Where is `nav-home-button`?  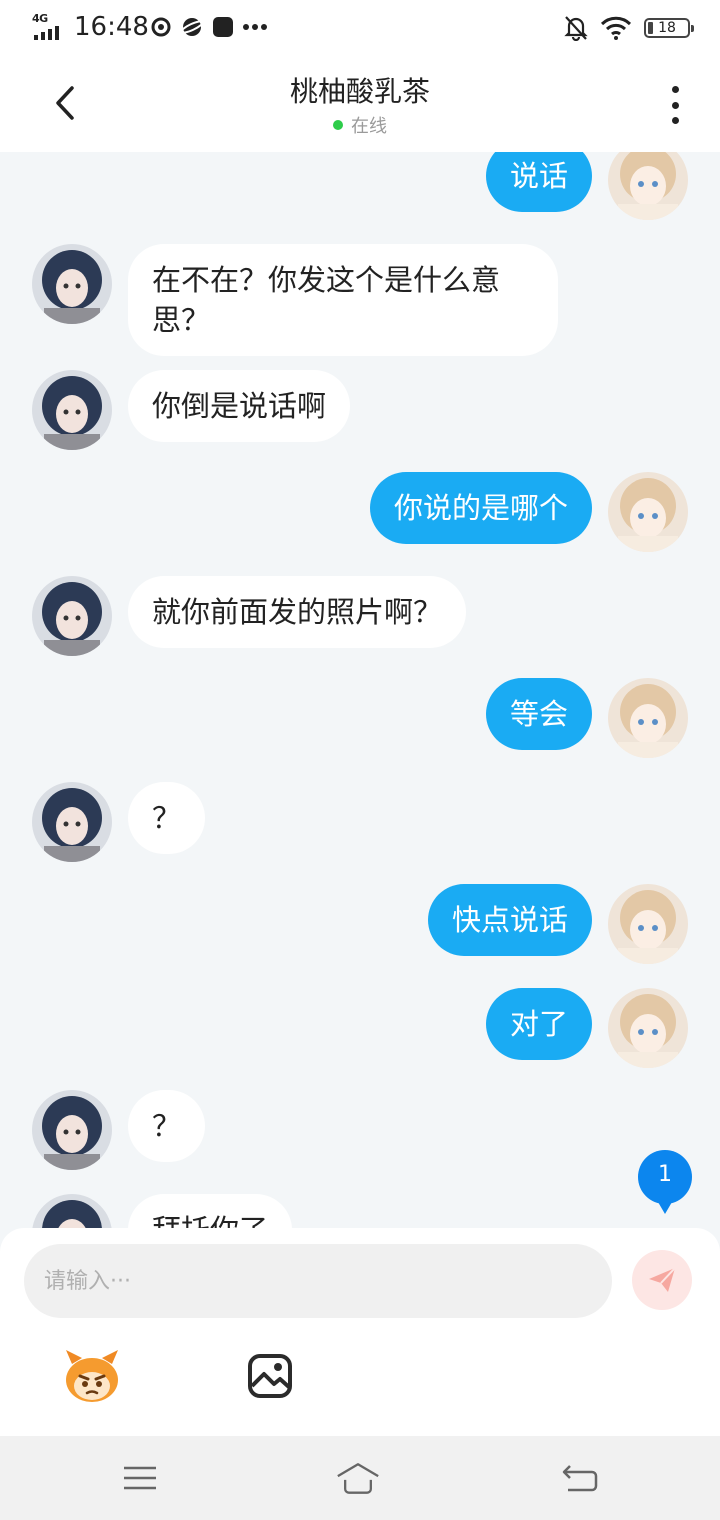 nav-home-button is located at coordinates (358, 1478).